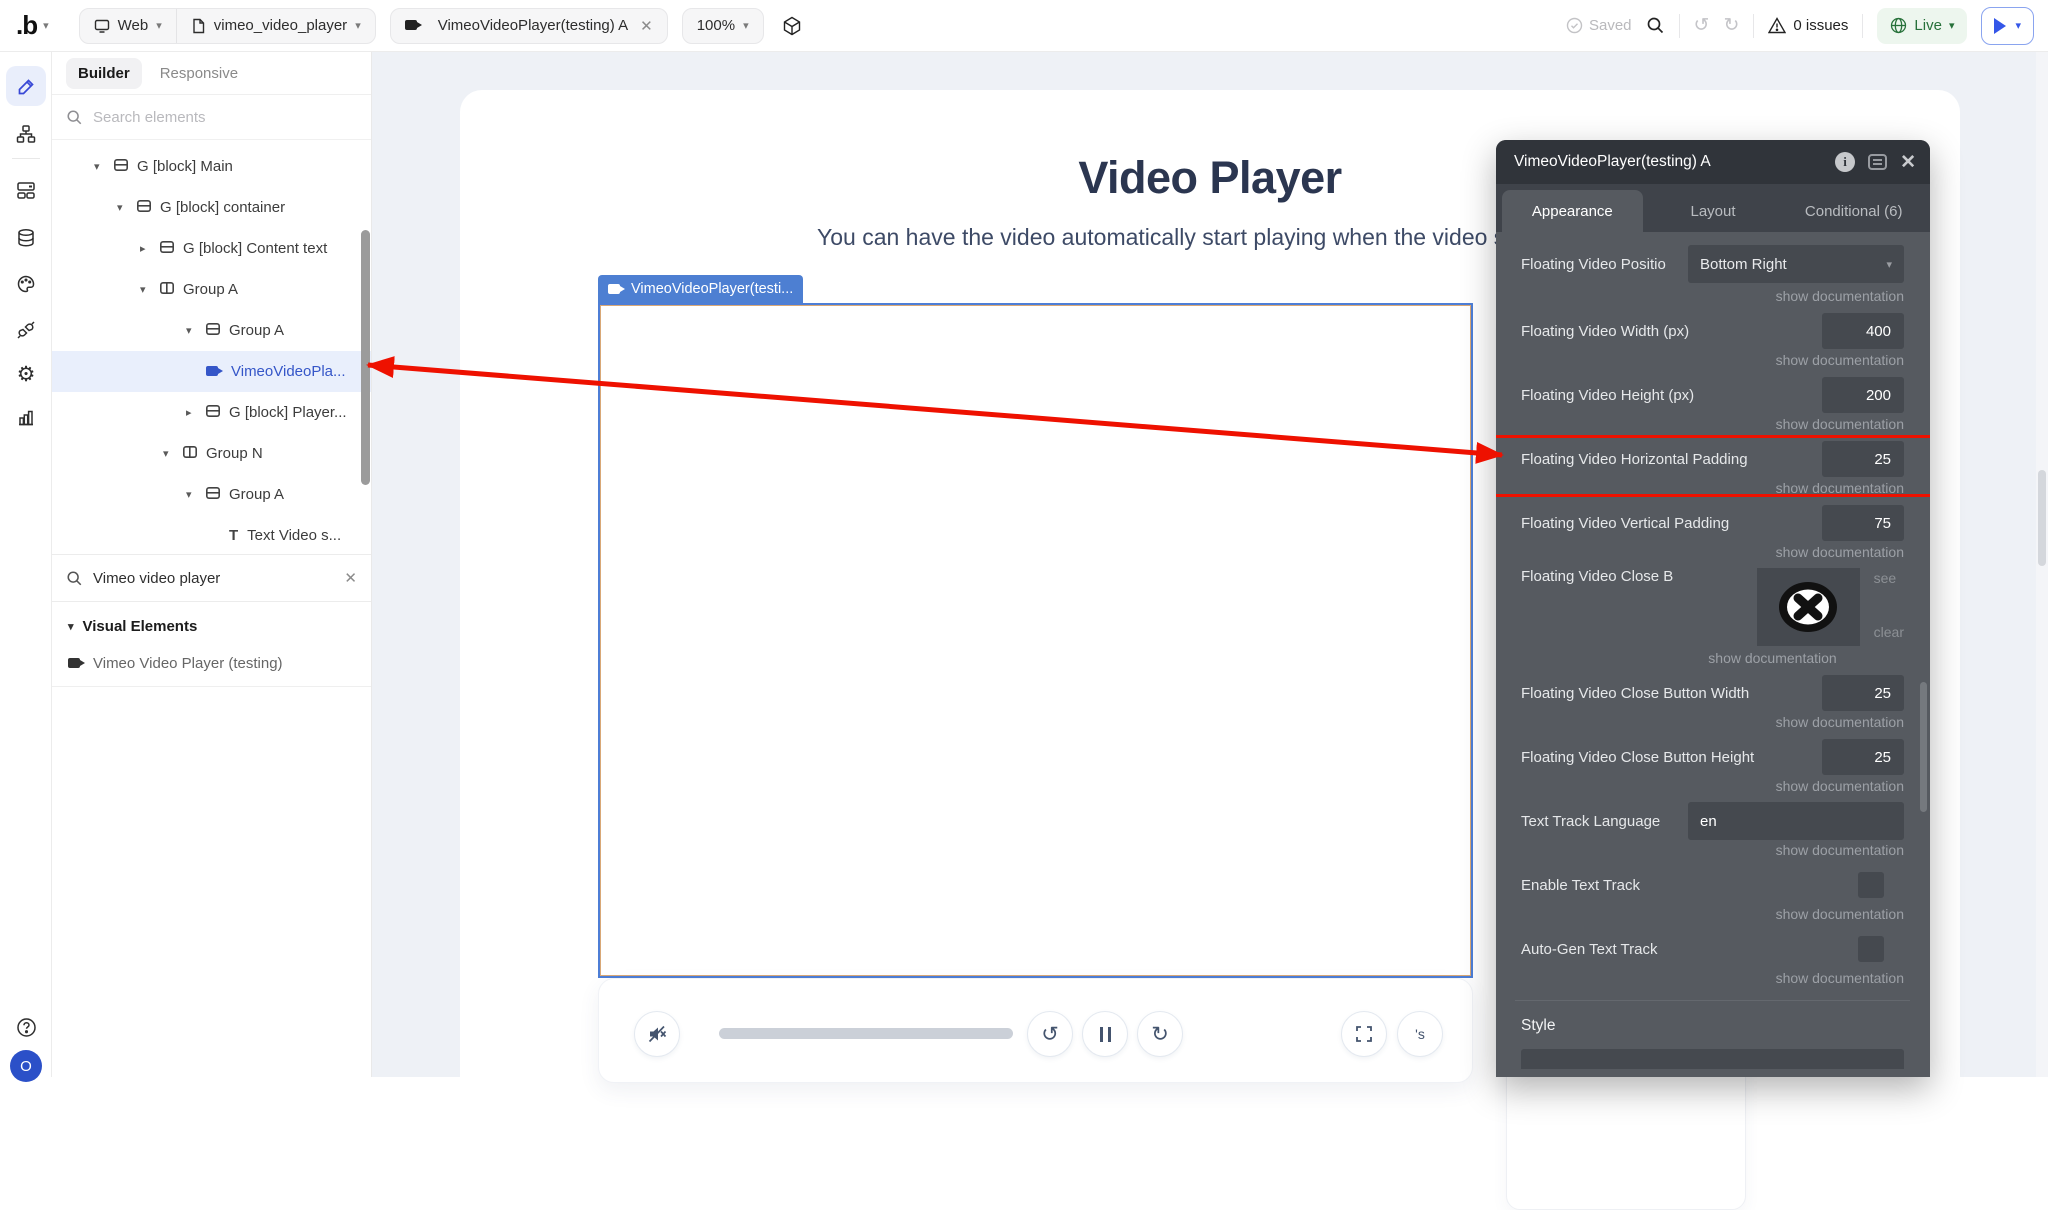  I want to click on zoom-selector: 100% ▾, so click(722, 25).